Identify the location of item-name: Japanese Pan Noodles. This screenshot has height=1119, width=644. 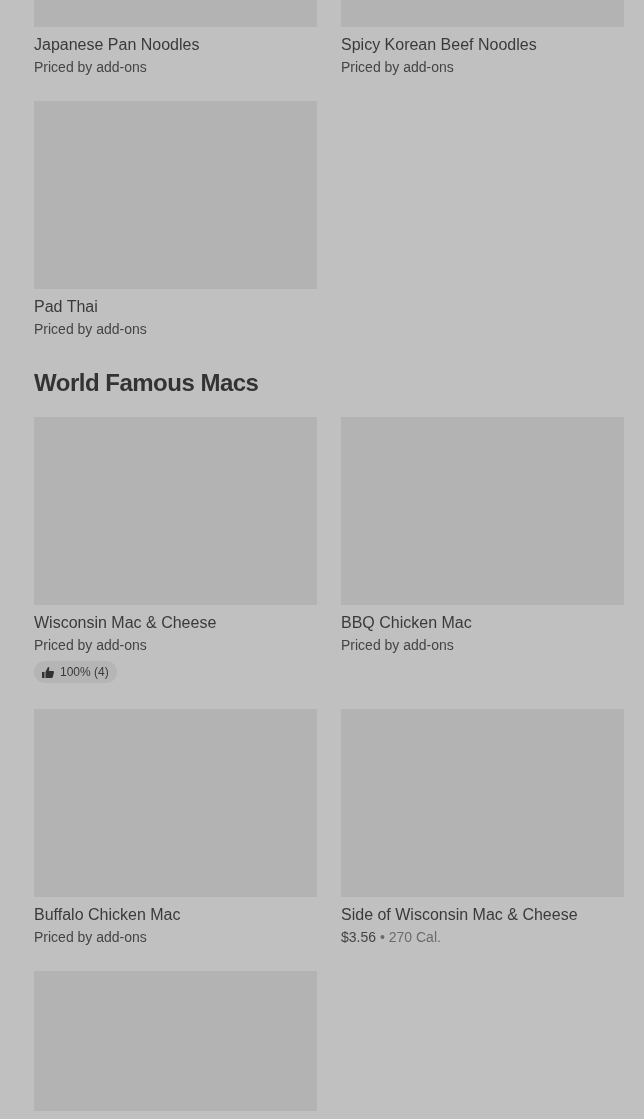
(175, 45).